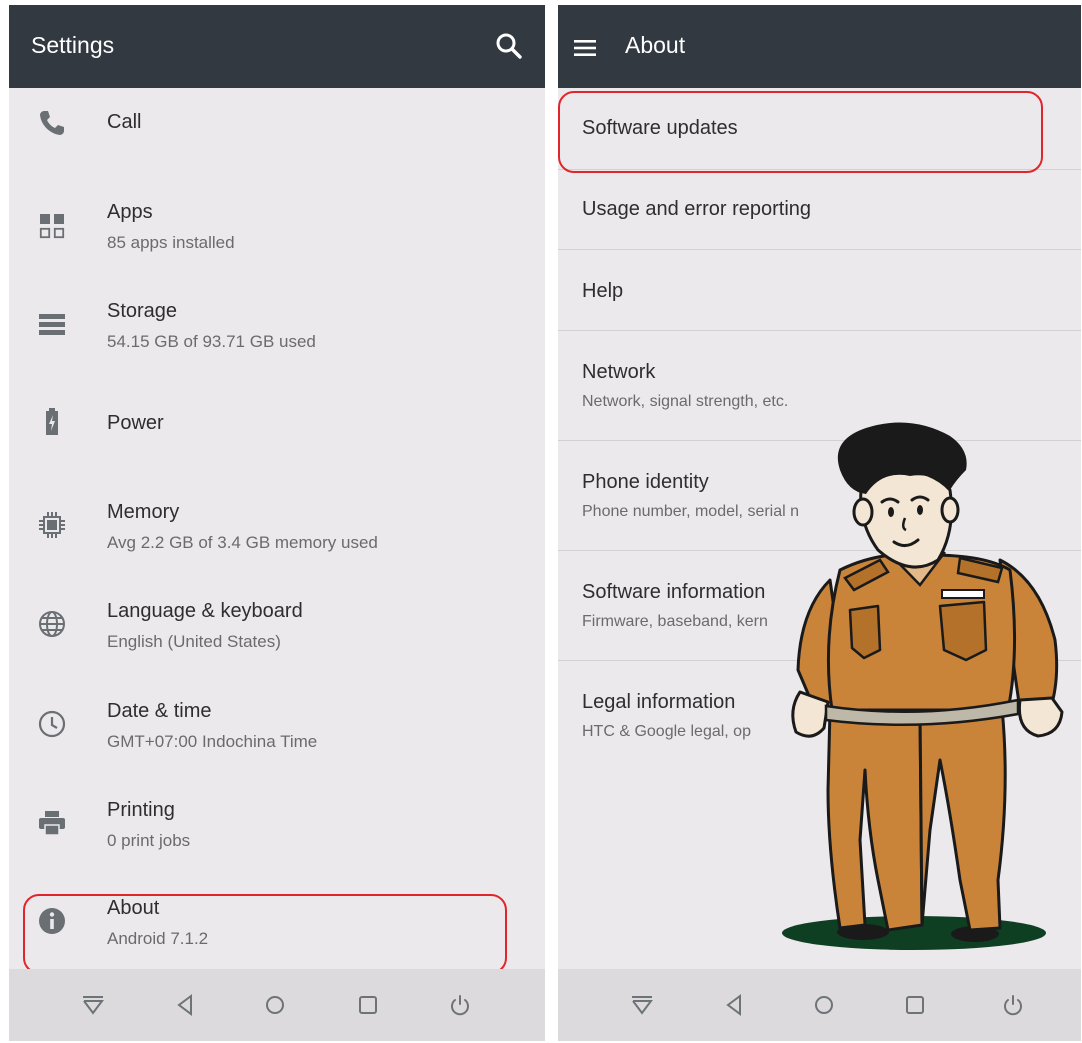 The image size is (1082, 1043). What do you see at coordinates (923, 686) in the screenshot?
I see `cartoon-officer-illustration` at bounding box center [923, 686].